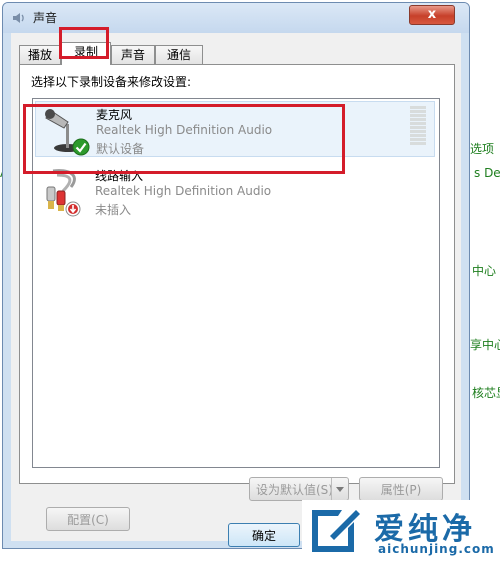 This screenshot has height=561, width=500. What do you see at coordinates (184, 139) in the screenshot?
I see `microphone-row-highlight` at bounding box center [184, 139].